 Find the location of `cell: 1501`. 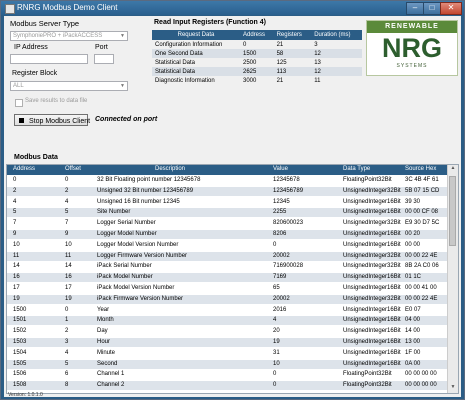

cell: 1501 is located at coordinates (20, 320).